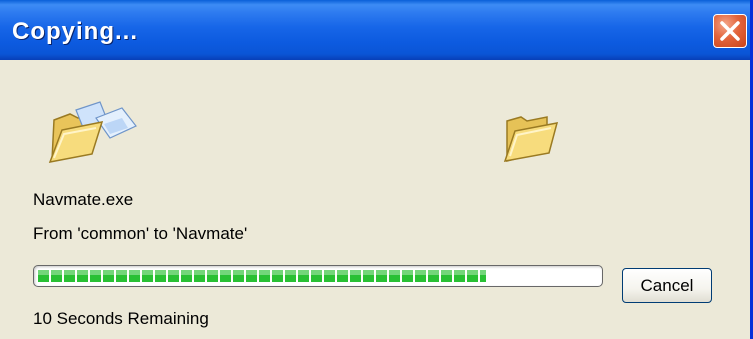 The image size is (753, 339). I want to click on open-folder-icon, so click(532, 140).